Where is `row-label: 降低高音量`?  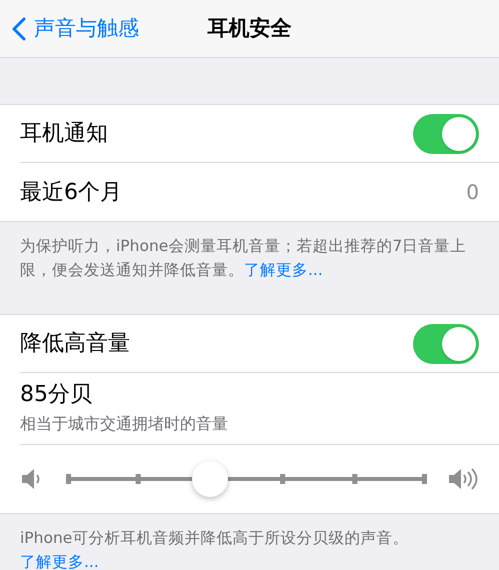 row-label: 降低高音量 is located at coordinates (75, 344).